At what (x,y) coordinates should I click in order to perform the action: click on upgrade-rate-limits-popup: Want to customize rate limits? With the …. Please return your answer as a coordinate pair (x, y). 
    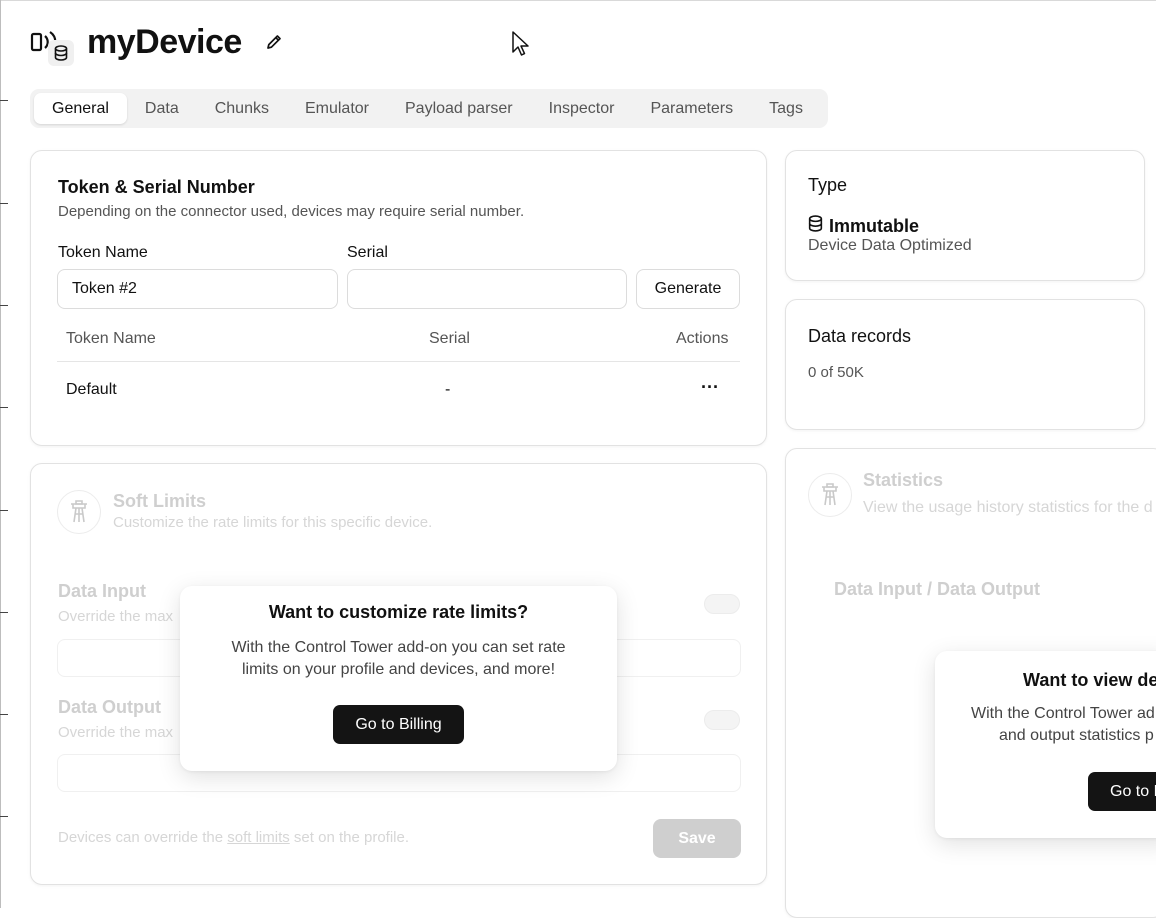
    Looking at the image, I should click on (398, 678).